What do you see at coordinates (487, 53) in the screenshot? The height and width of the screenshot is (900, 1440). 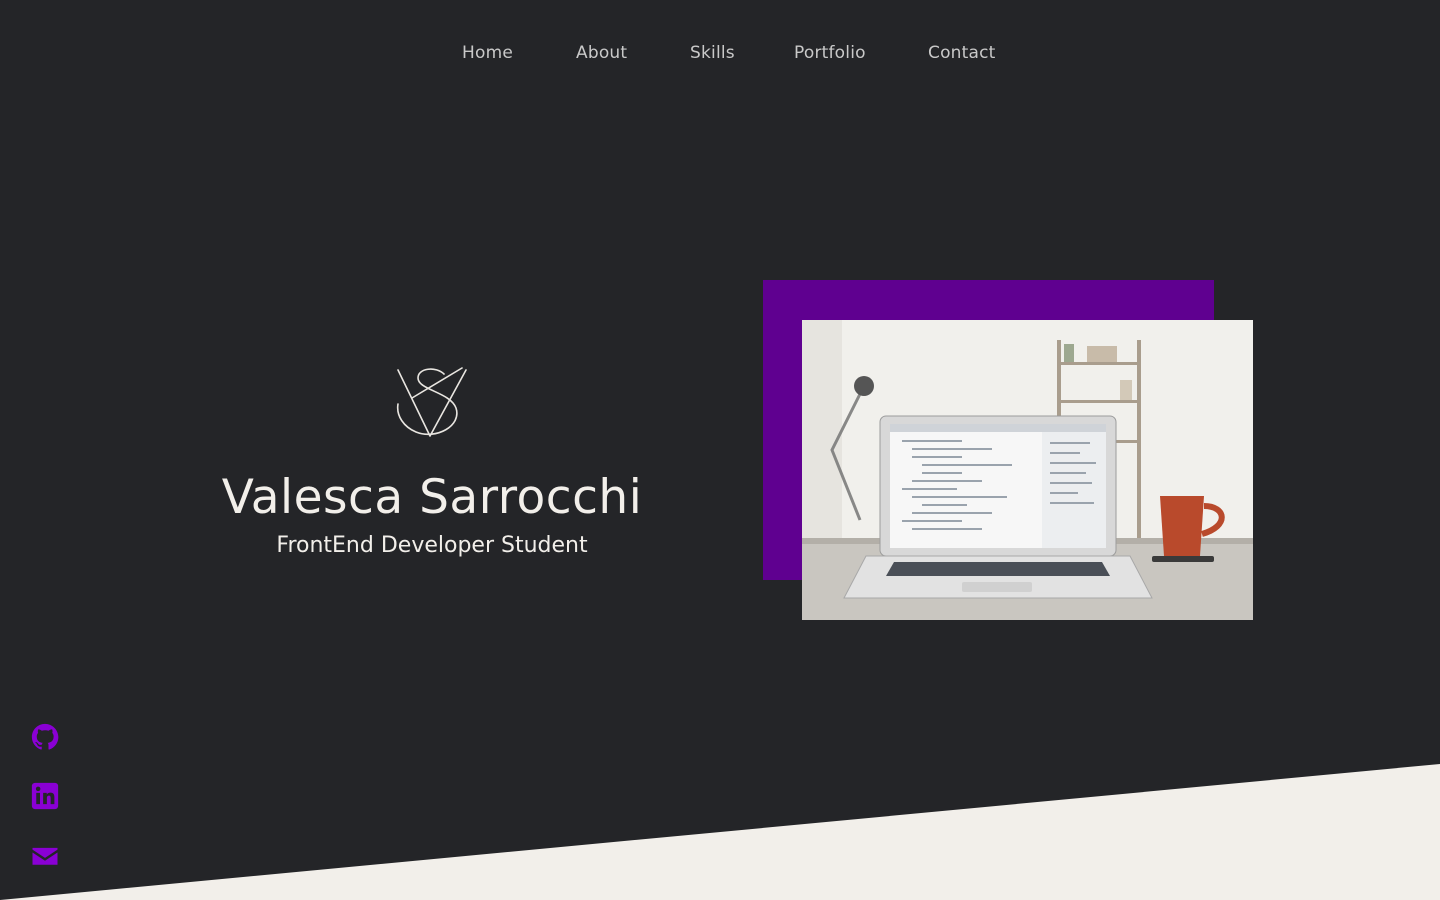 I see `nav-home-link: Home` at bounding box center [487, 53].